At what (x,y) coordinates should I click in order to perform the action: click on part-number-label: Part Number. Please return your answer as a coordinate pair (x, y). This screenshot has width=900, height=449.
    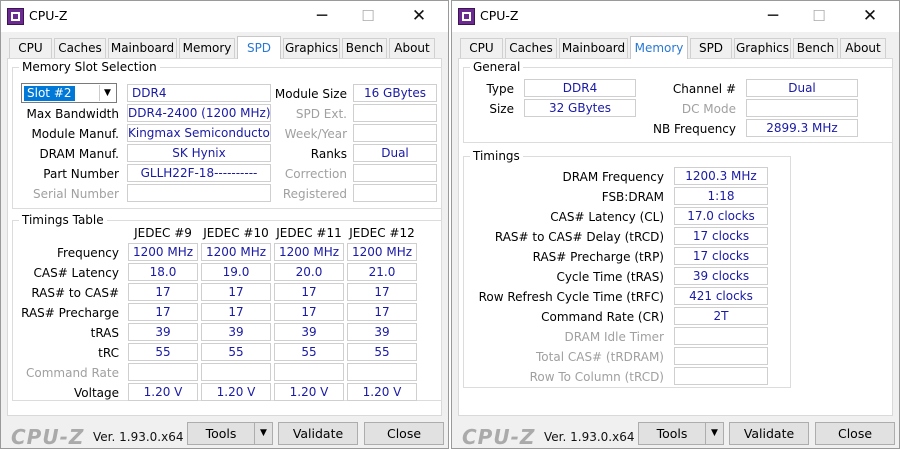
    Looking at the image, I should click on (81, 174).